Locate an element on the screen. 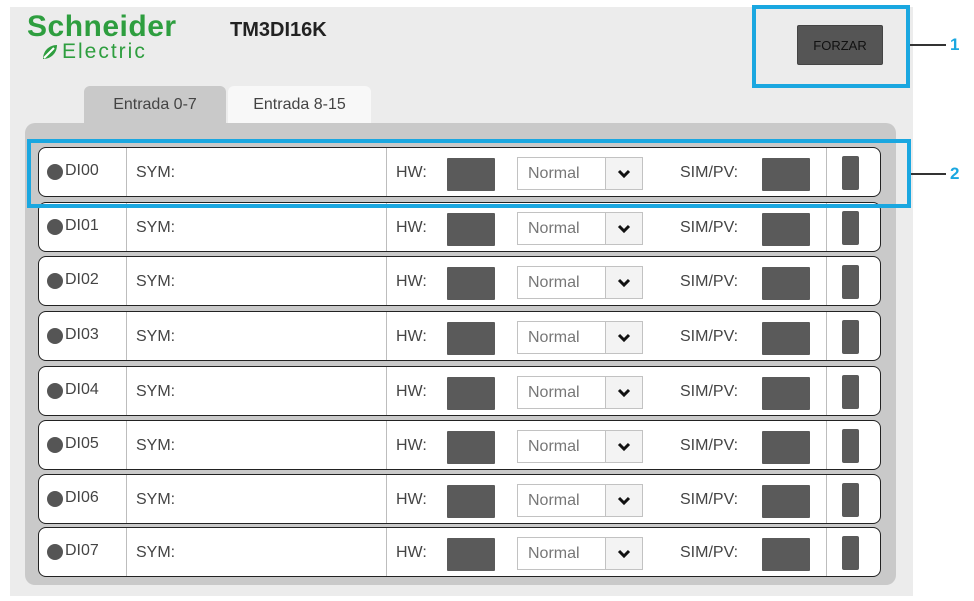  tab-inputs-8-15: Entrada 8-15 is located at coordinates (299, 104).